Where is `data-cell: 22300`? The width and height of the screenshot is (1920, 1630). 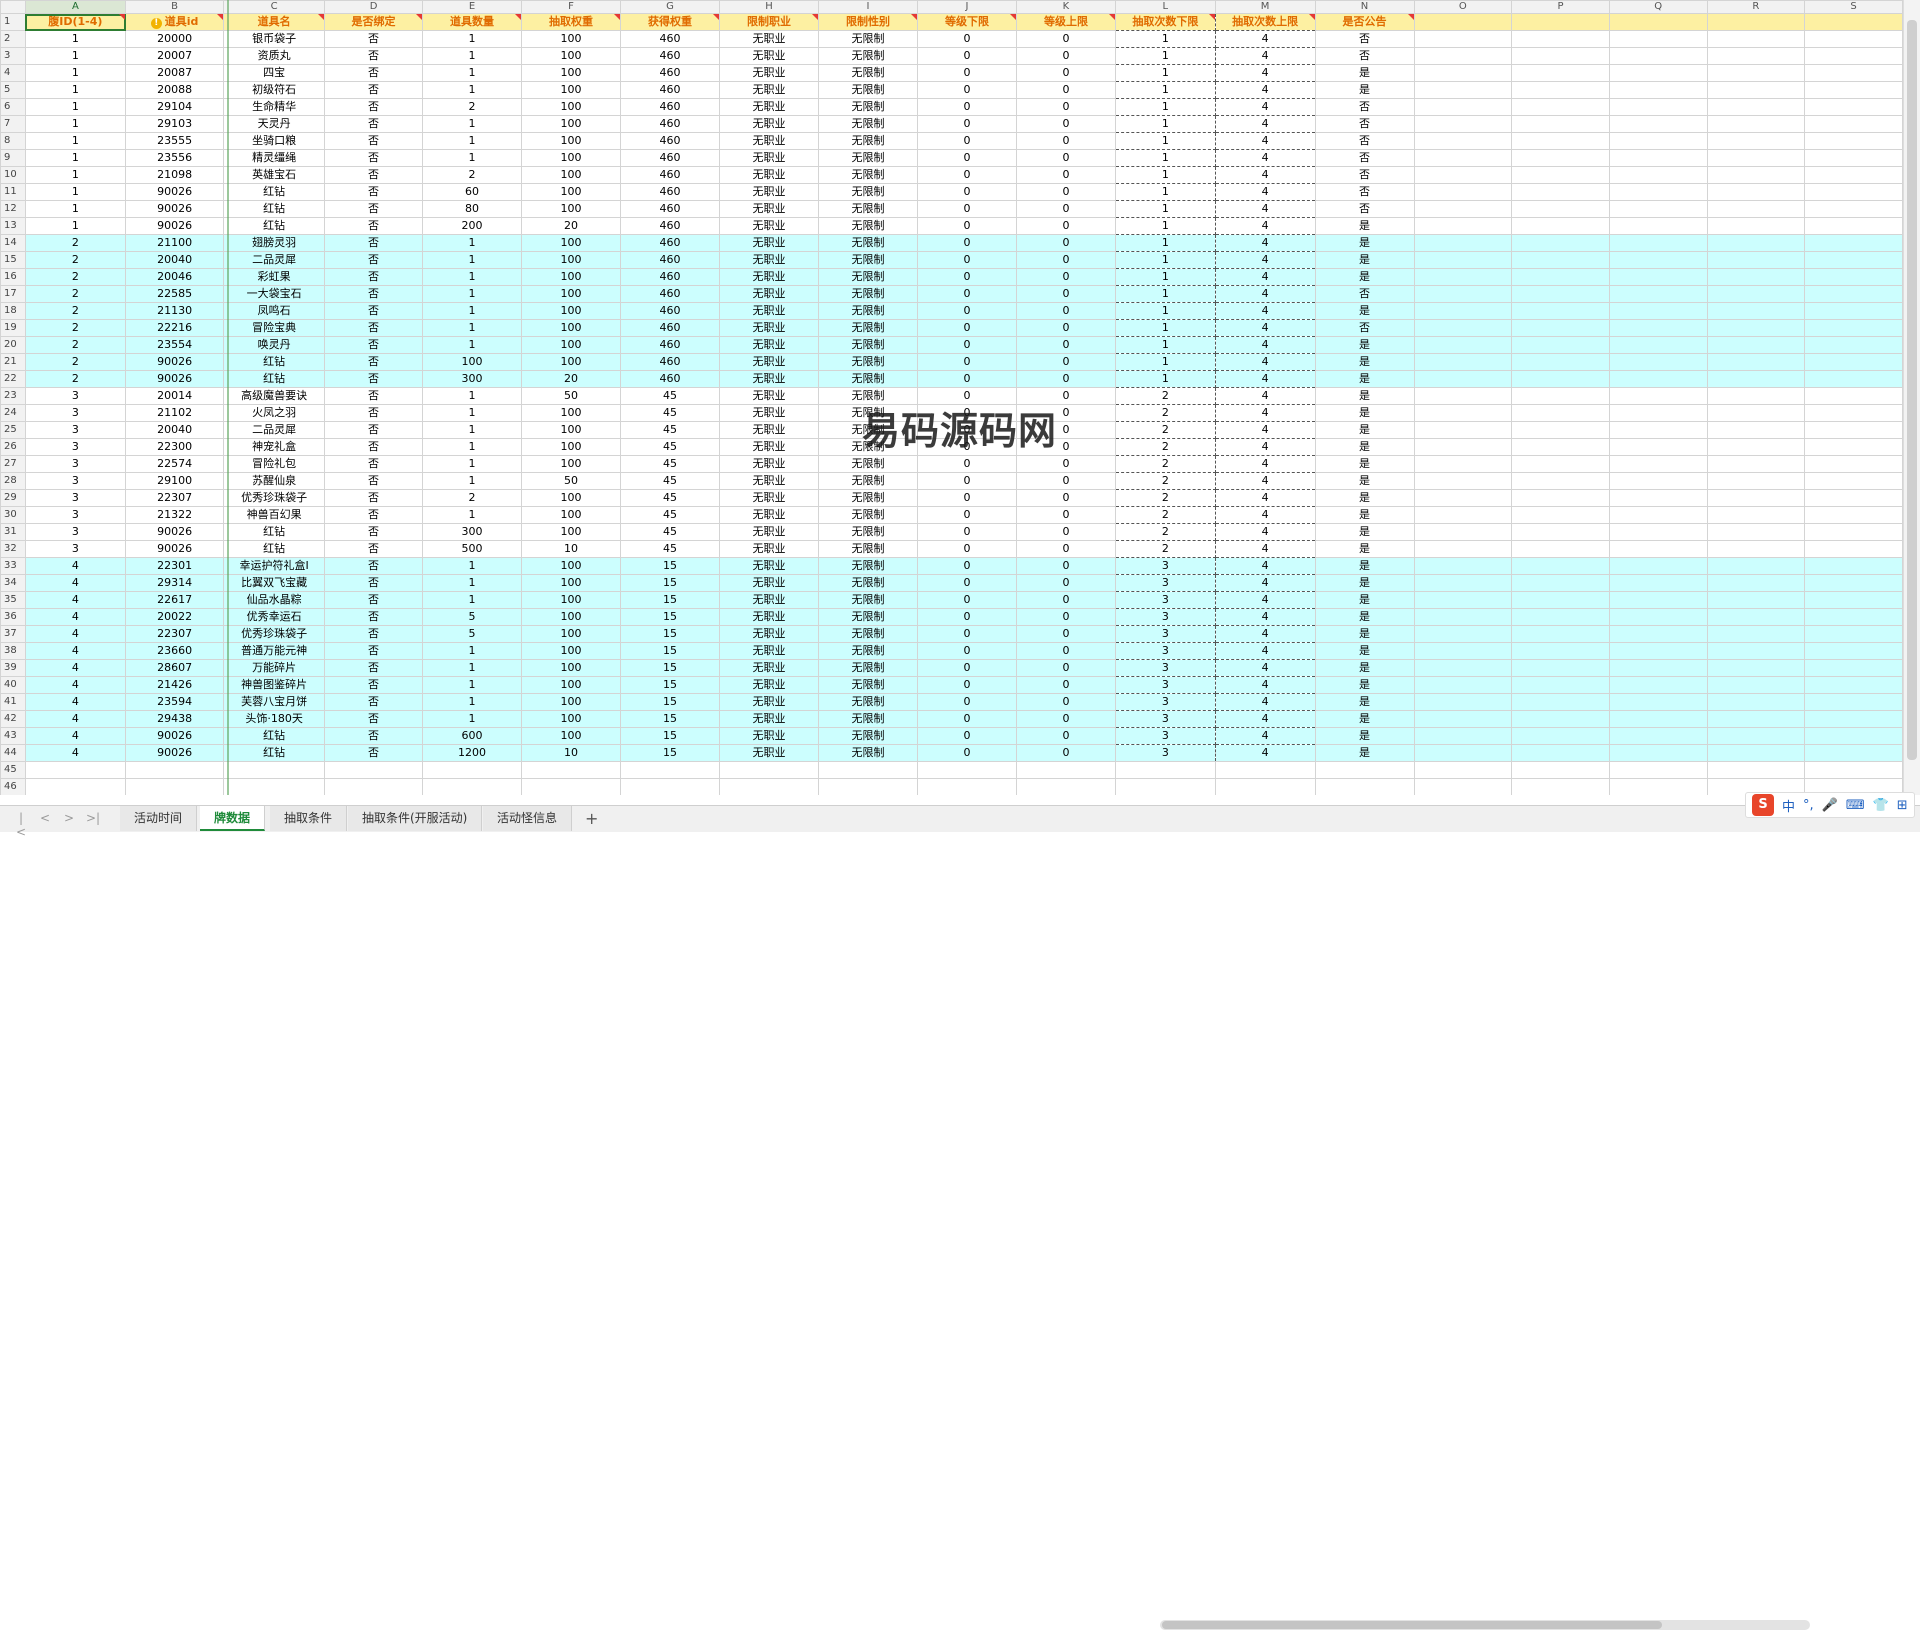
data-cell: 22300 is located at coordinates (175, 447).